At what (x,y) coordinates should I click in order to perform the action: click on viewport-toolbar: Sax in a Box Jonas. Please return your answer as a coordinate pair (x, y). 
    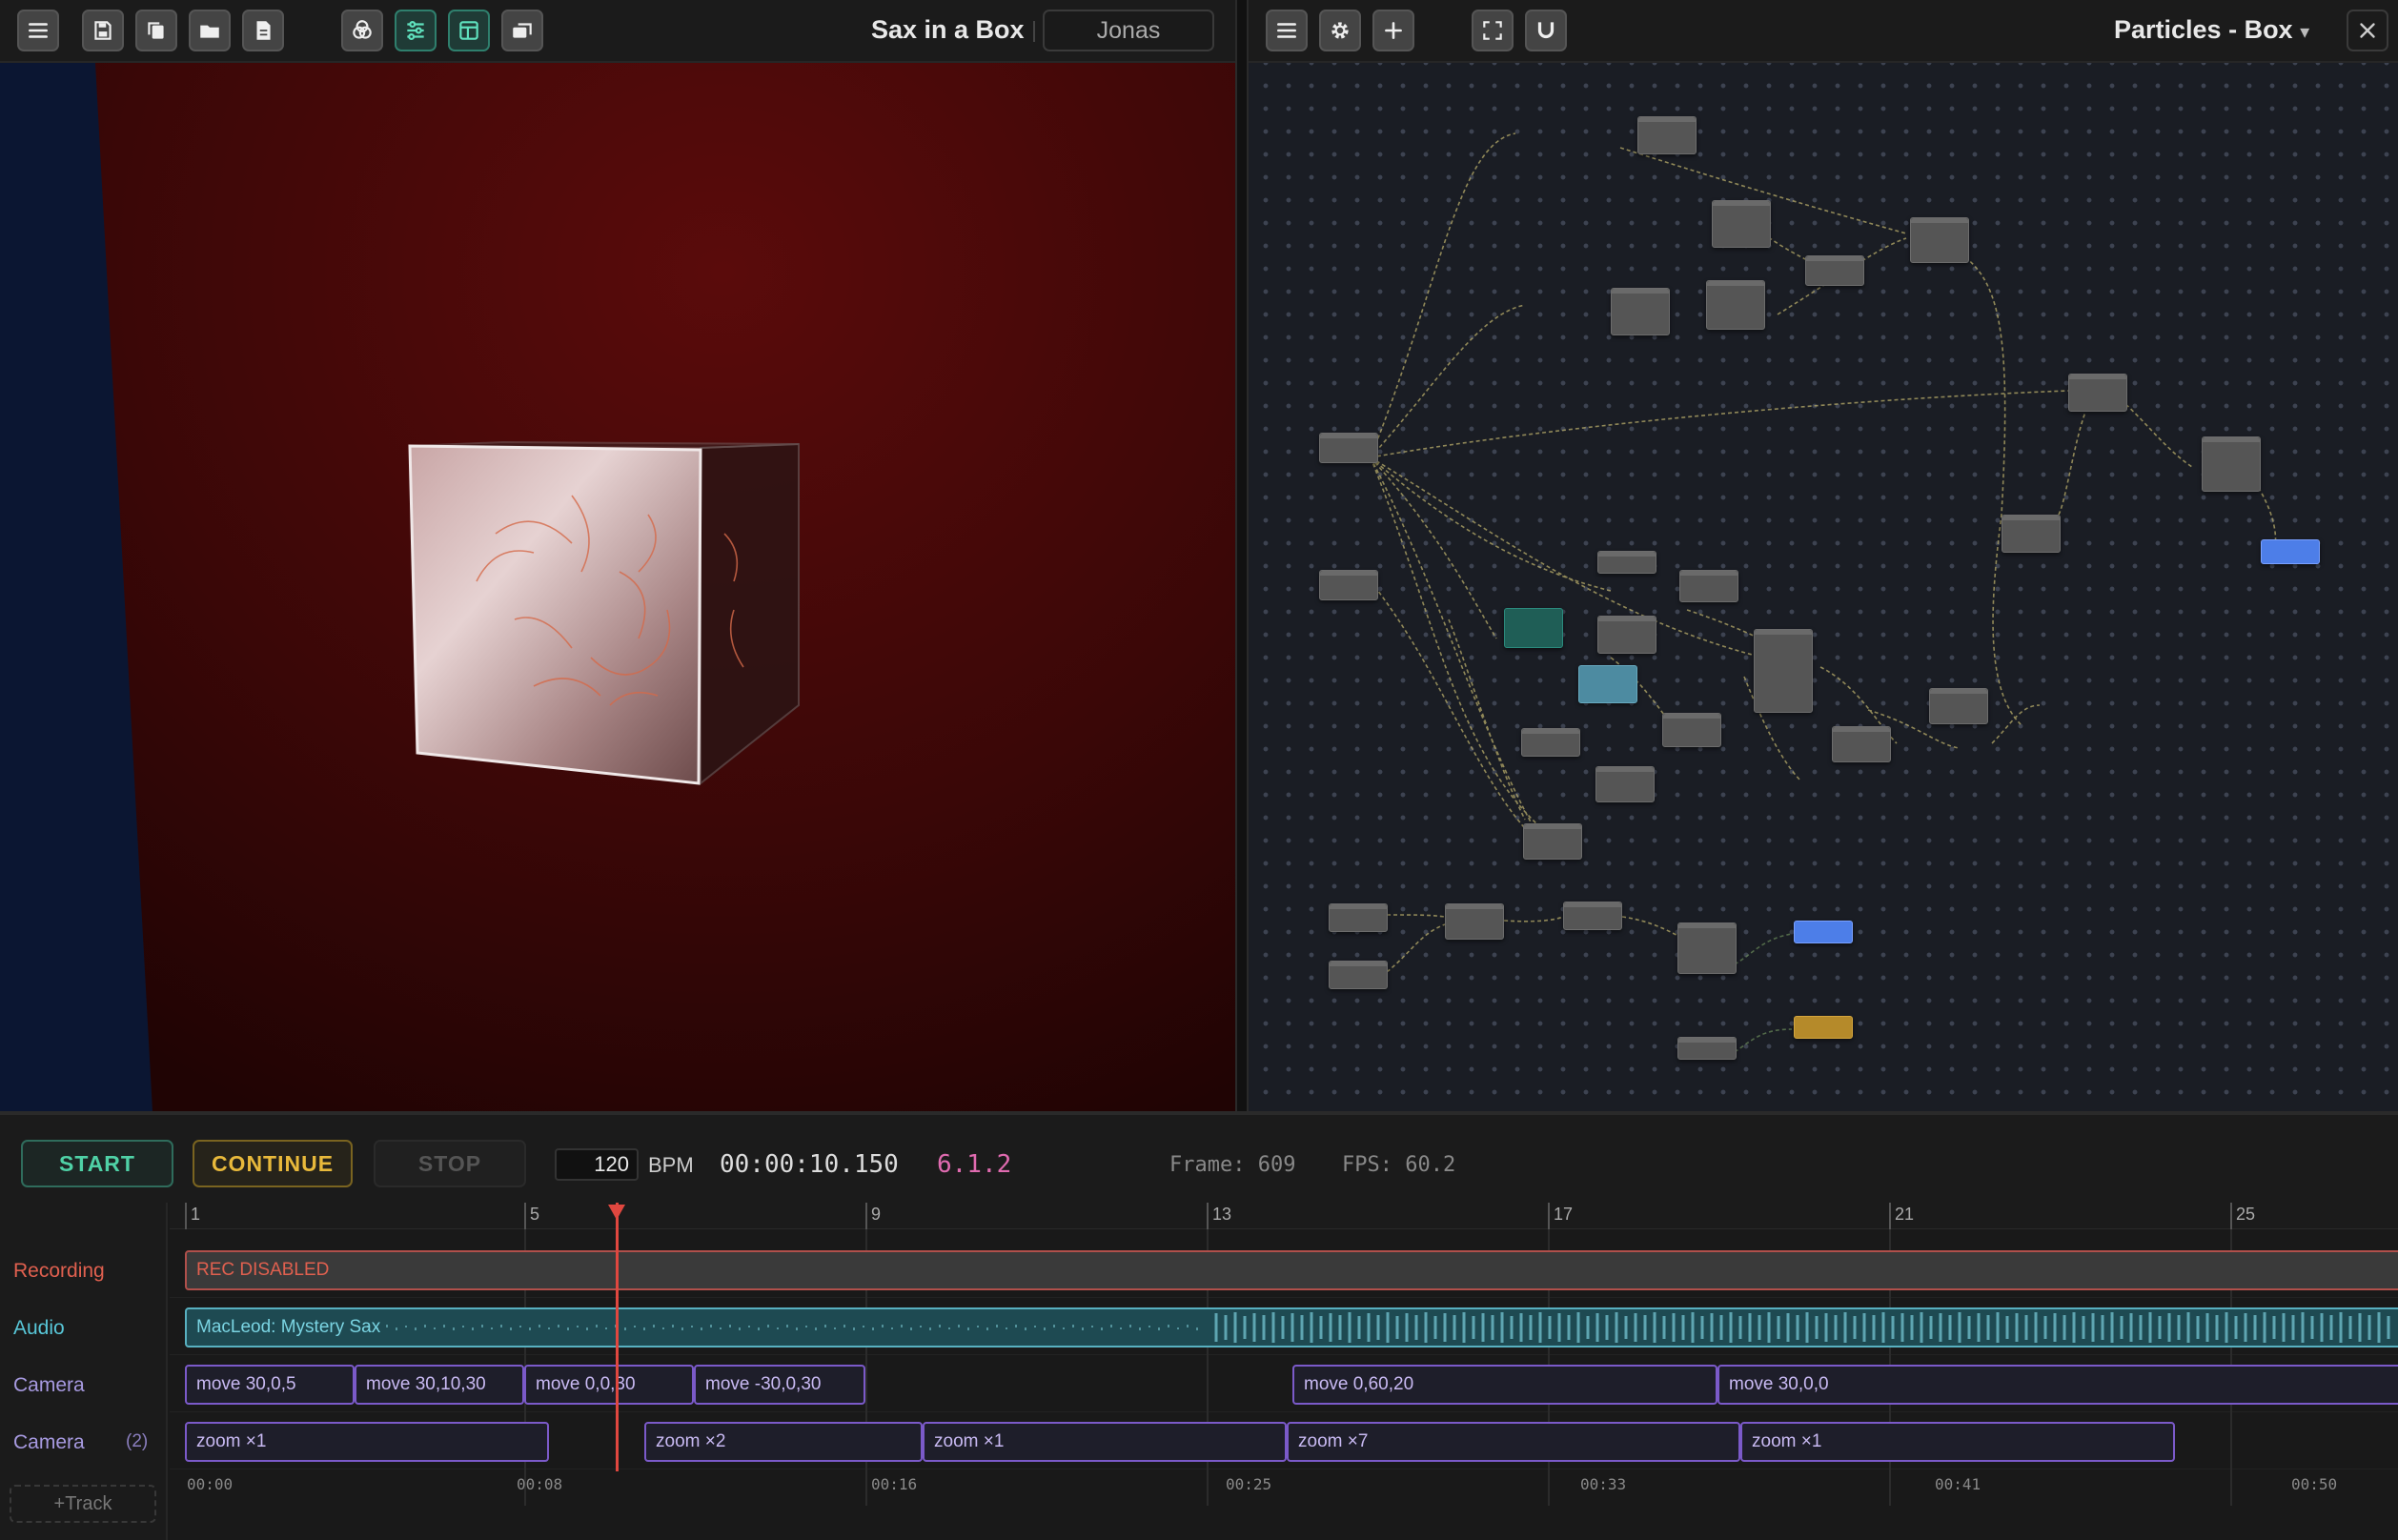
    Looking at the image, I should click on (617, 31).